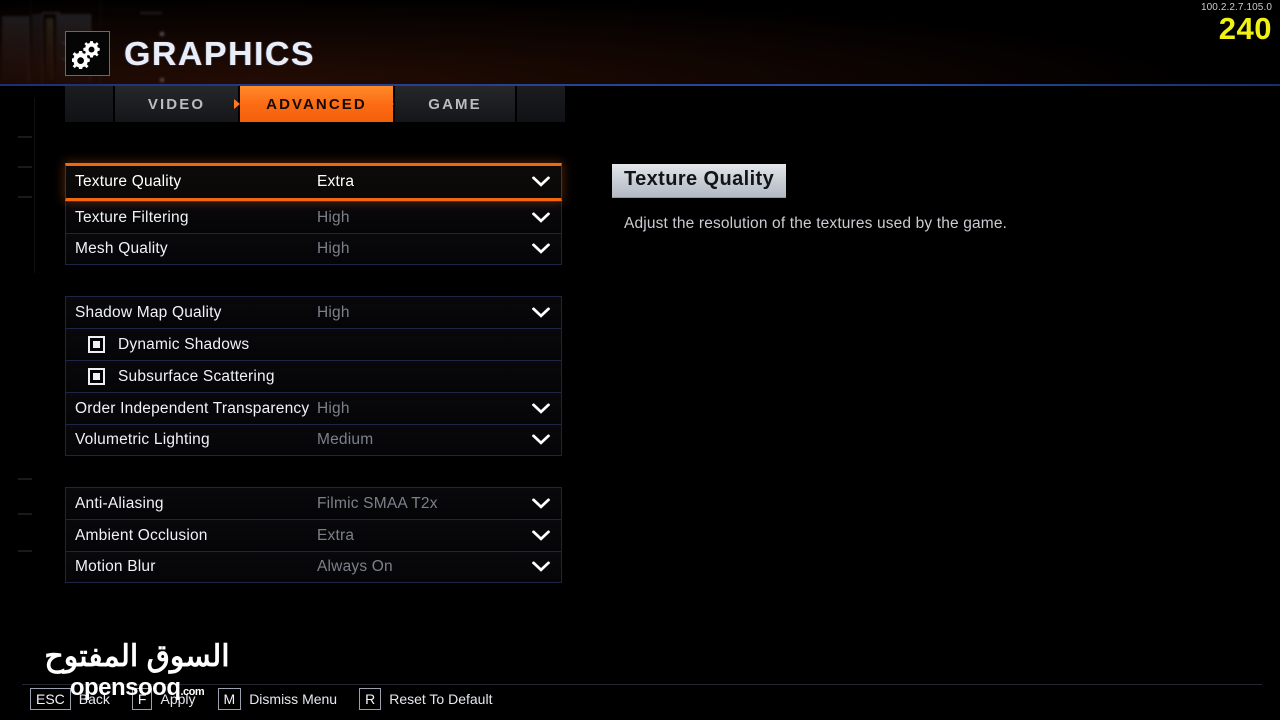  I want to click on setting-label: Texture Filtering, so click(132, 217).